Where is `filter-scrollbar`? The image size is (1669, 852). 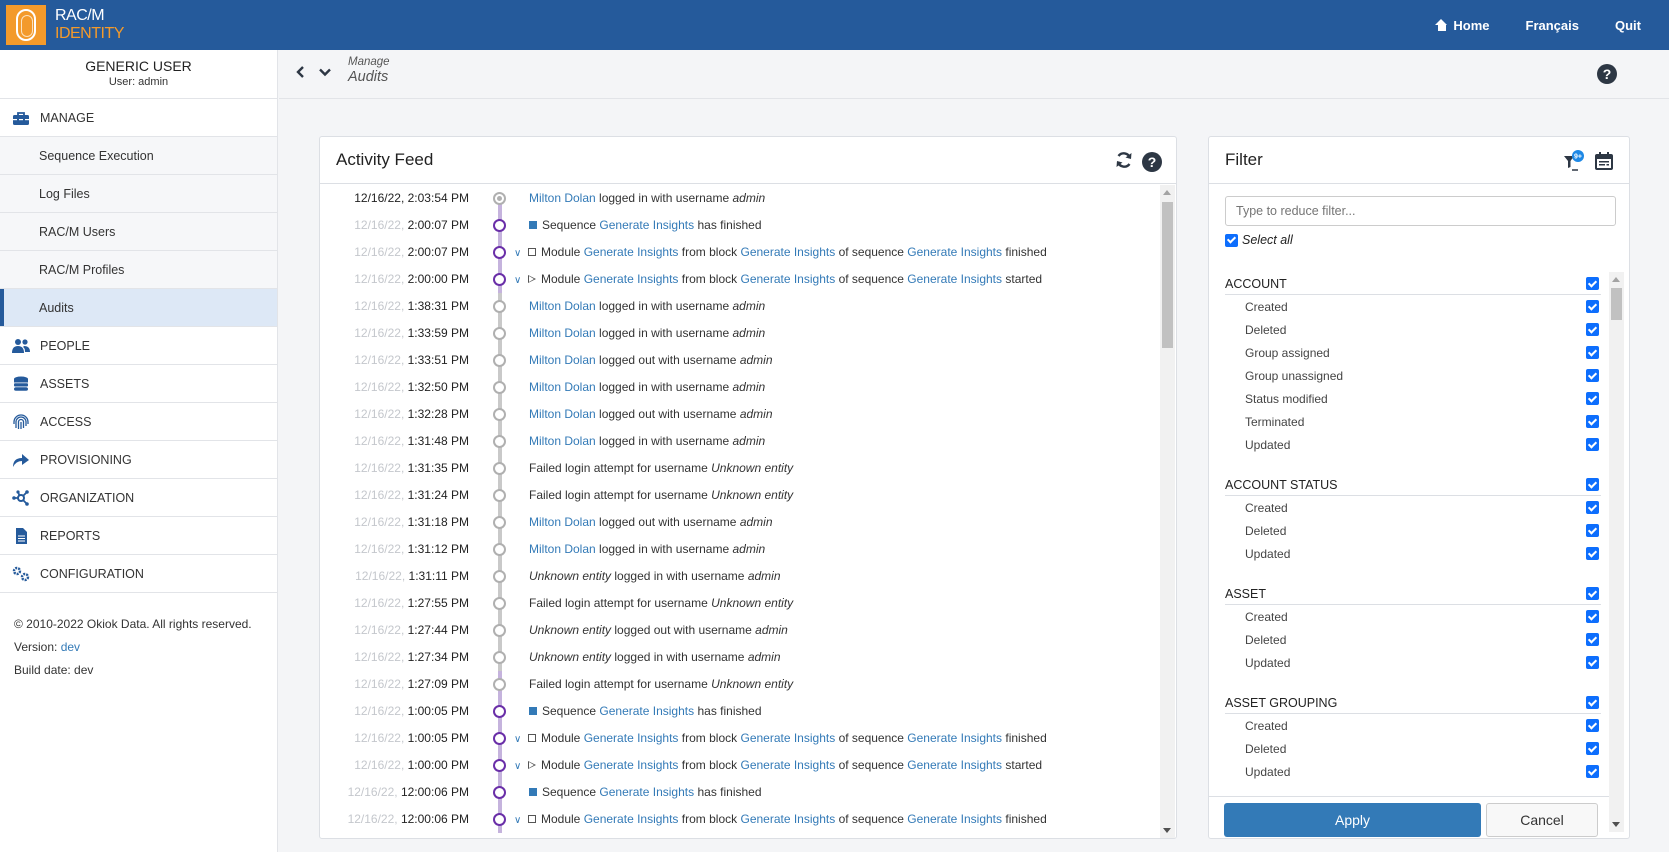
filter-scrollbar is located at coordinates (1616, 552).